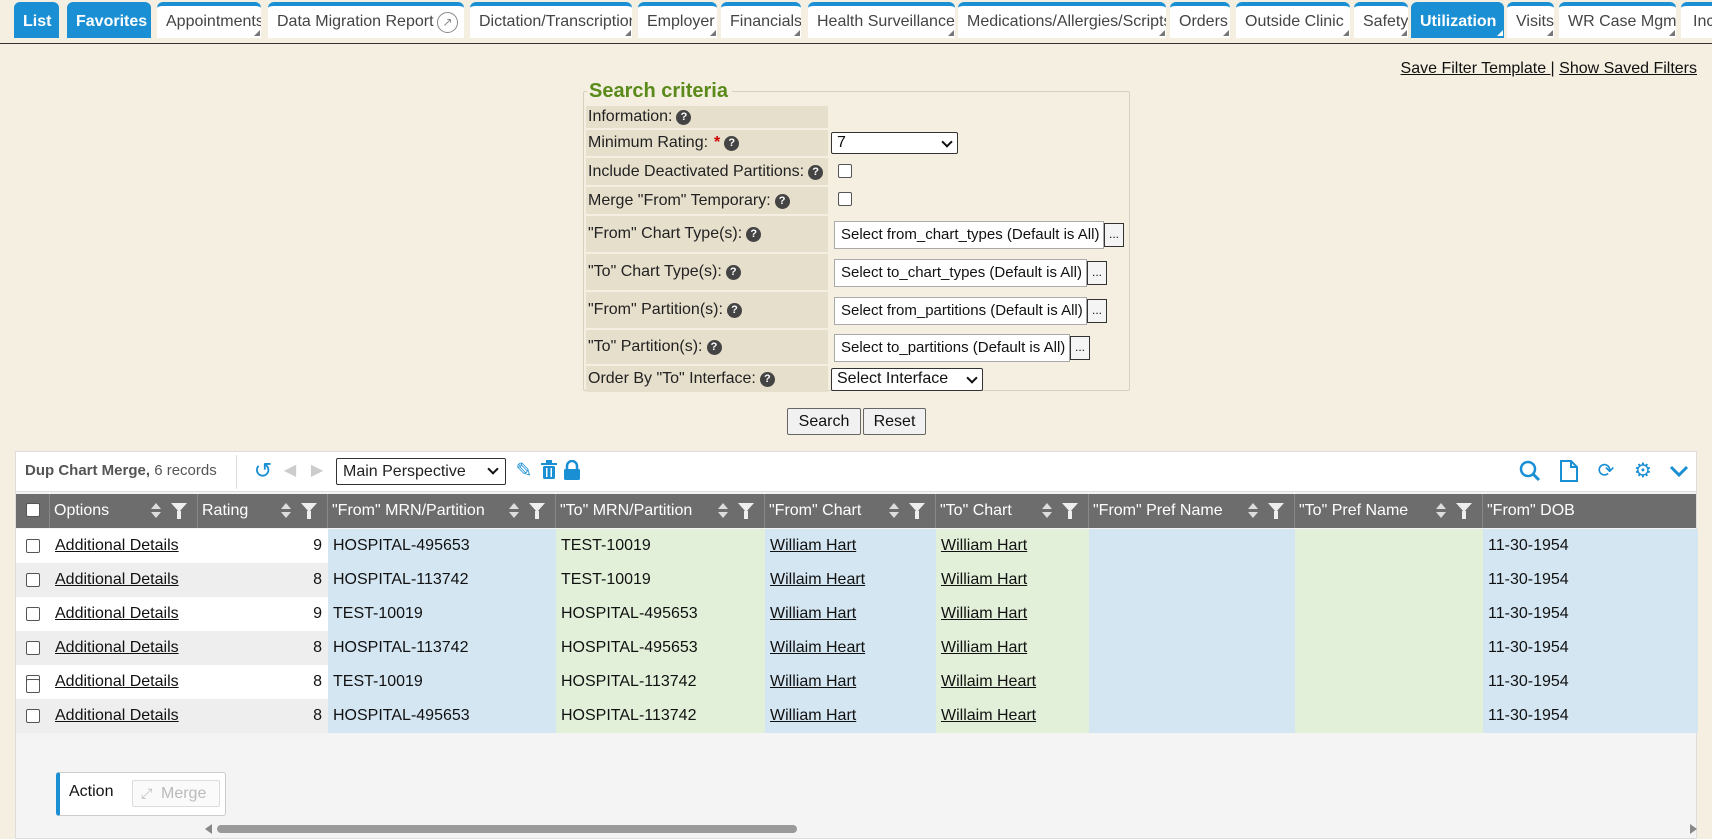 The image size is (1712, 839). What do you see at coordinates (894, 143) in the screenshot?
I see `minimum-rating-select: 7` at bounding box center [894, 143].